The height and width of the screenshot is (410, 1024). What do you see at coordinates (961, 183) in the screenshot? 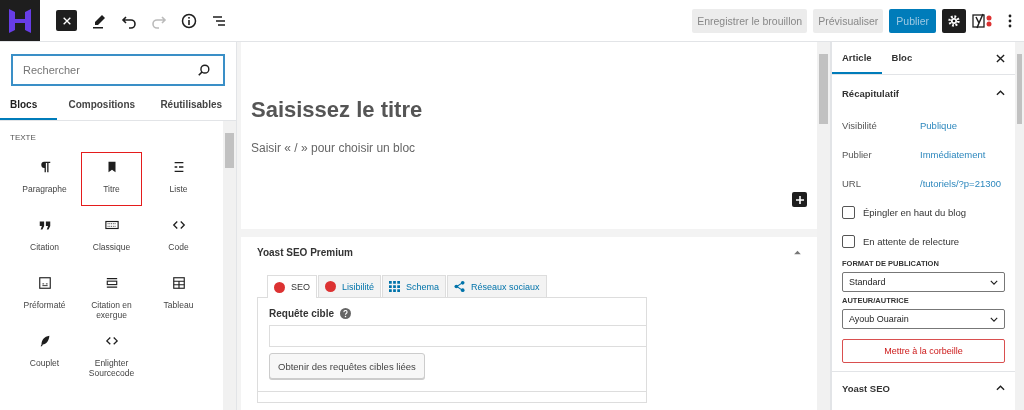
I see `setting-link: /tutoriels/?p=21300` at bounding box center [961, 183].